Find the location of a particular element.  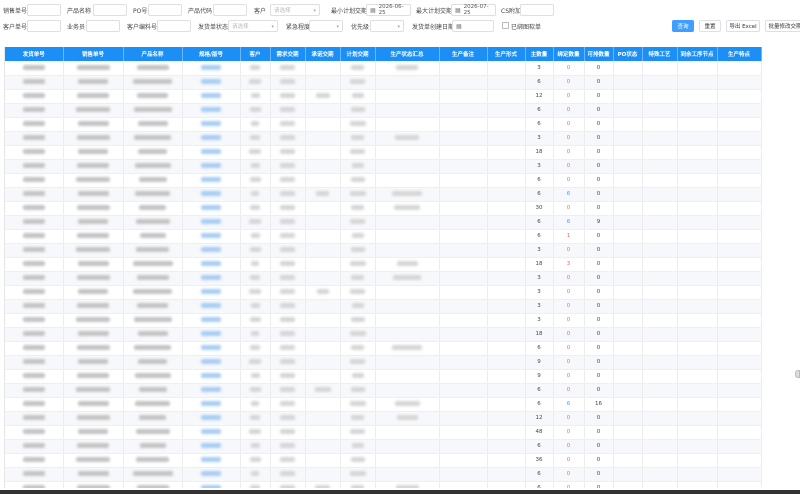

sales-order-input is located at coordinates (44, 10).